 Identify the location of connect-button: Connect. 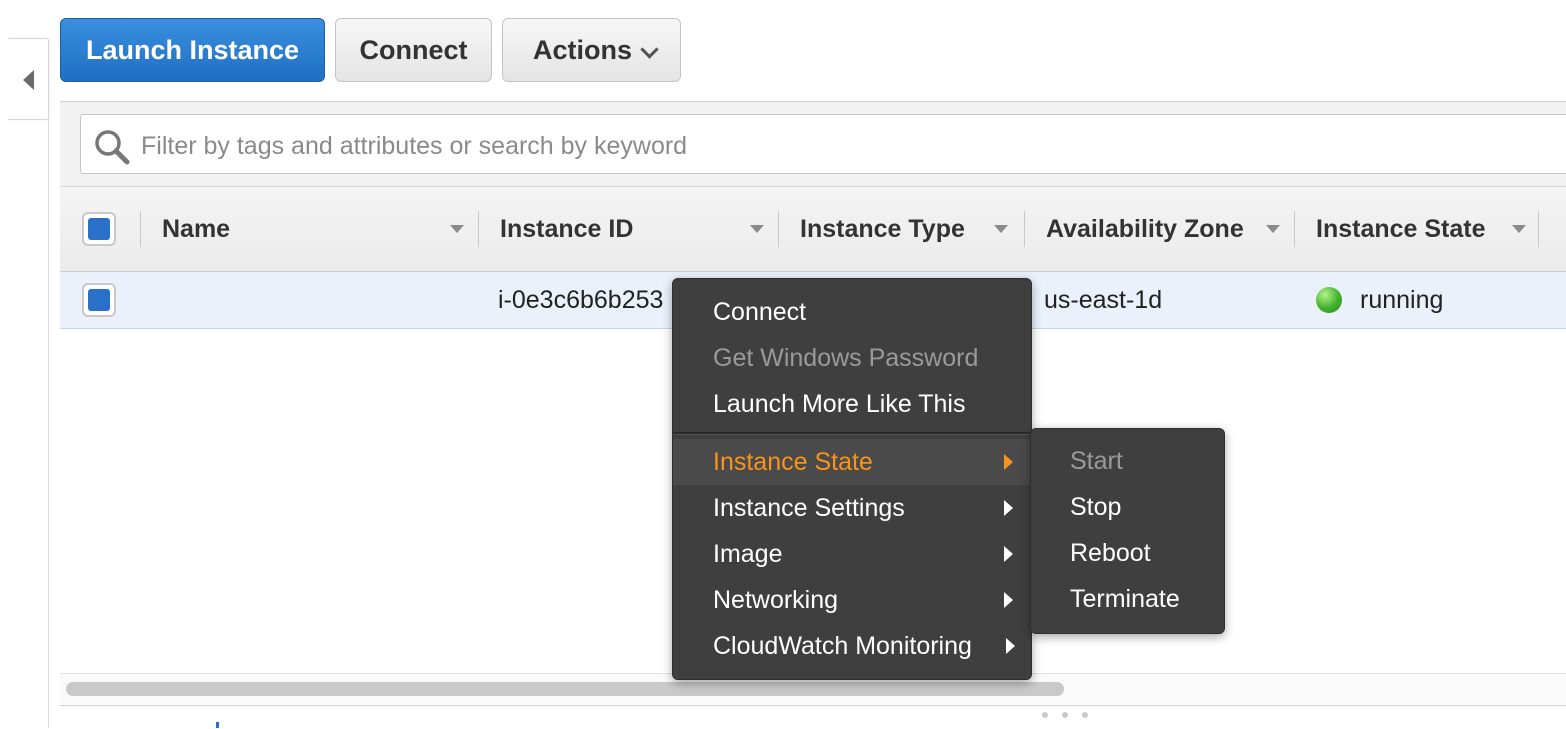
(413, 50).